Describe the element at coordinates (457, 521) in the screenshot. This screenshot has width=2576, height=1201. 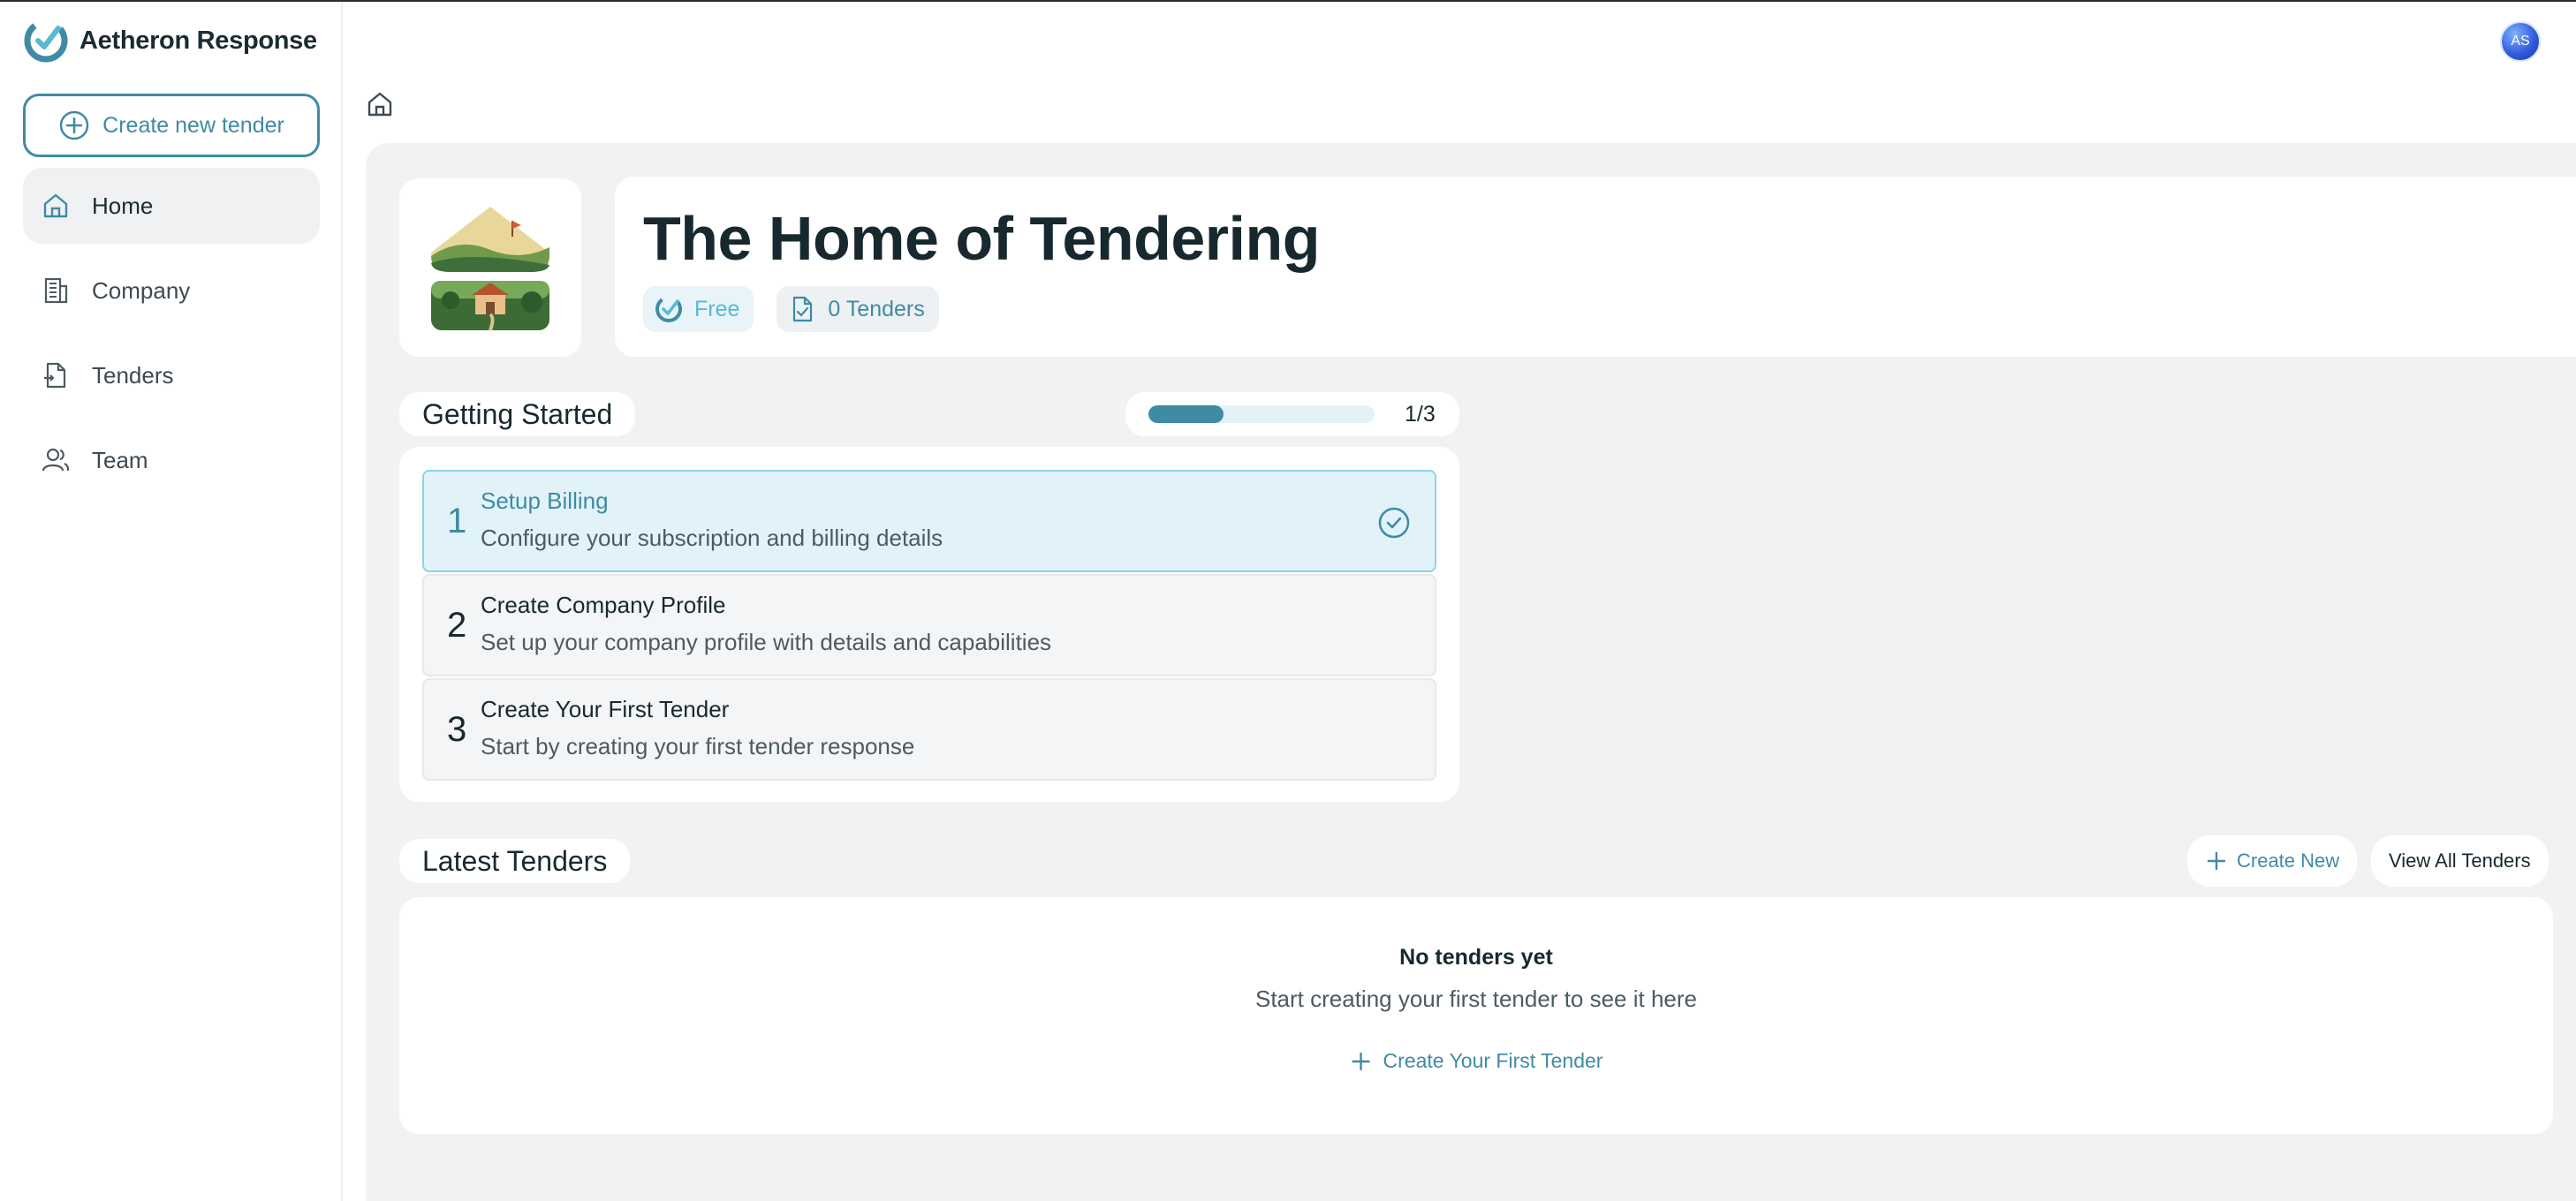
I see `step-number: 1` at that location.